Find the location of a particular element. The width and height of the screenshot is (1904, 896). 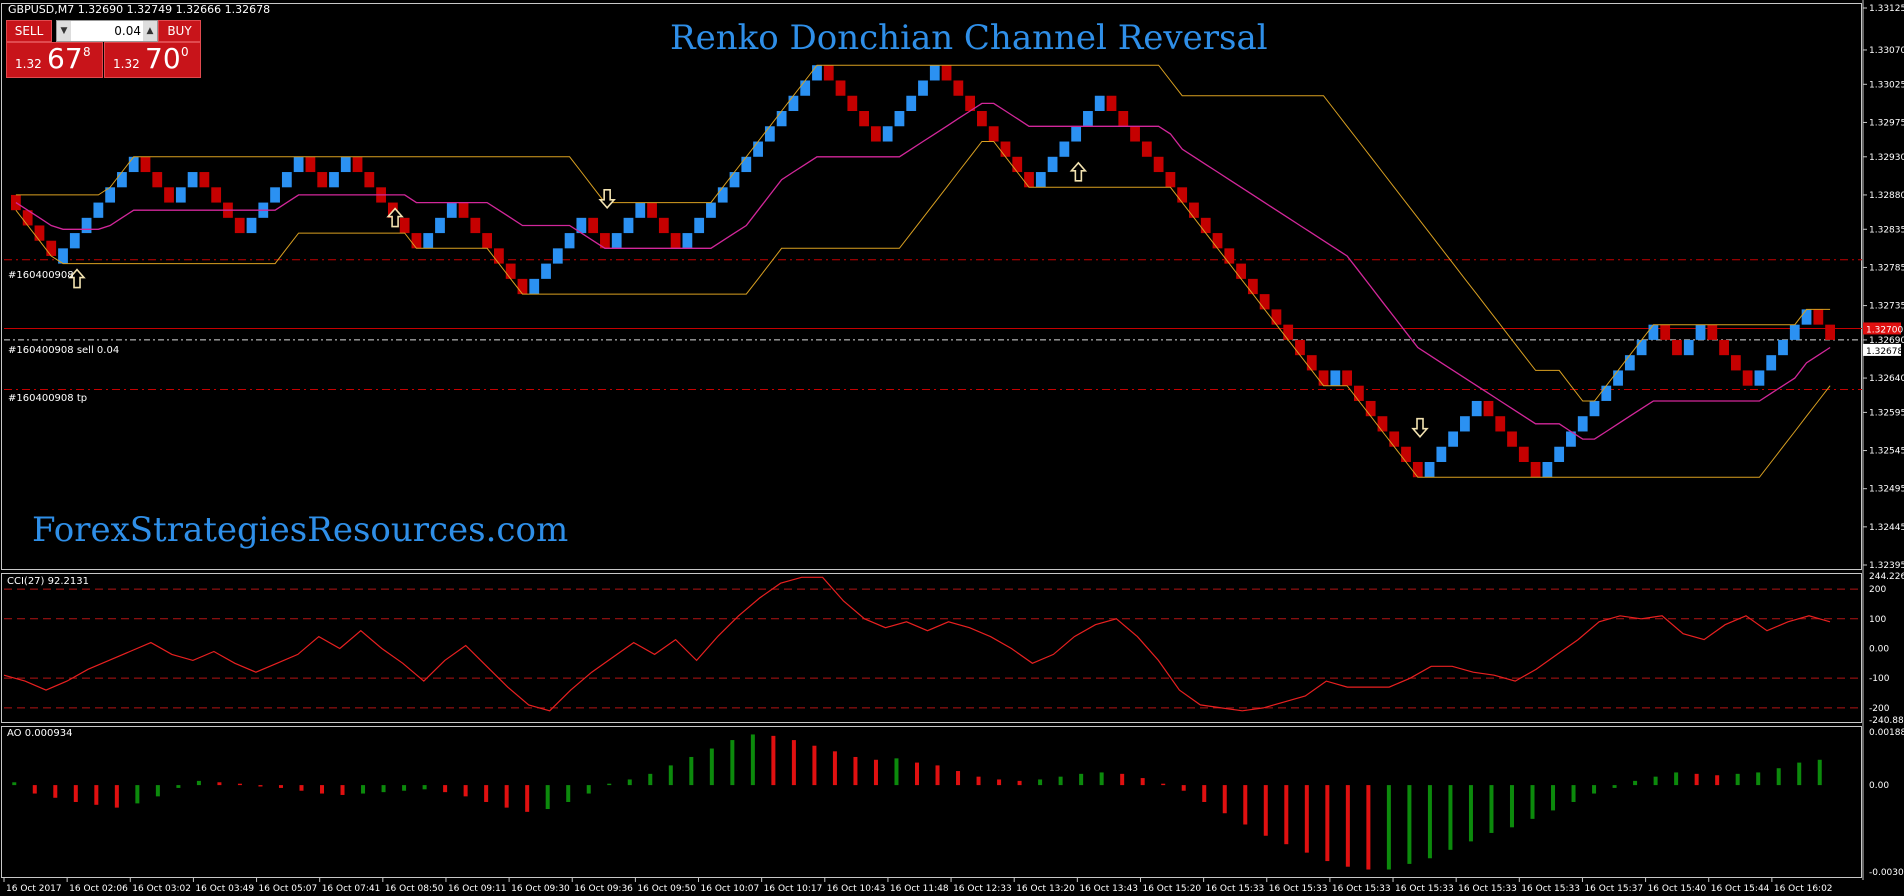

ao-tick-label: -0.003088 is located at coordinates (1886, 873).